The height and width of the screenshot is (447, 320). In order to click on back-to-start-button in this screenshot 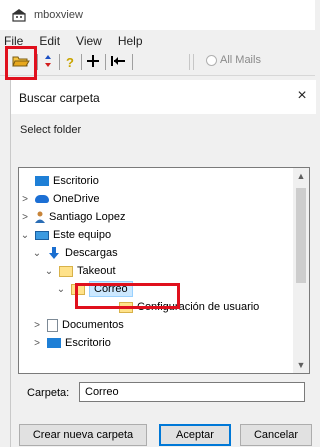, I will do `click(118, 62)`.